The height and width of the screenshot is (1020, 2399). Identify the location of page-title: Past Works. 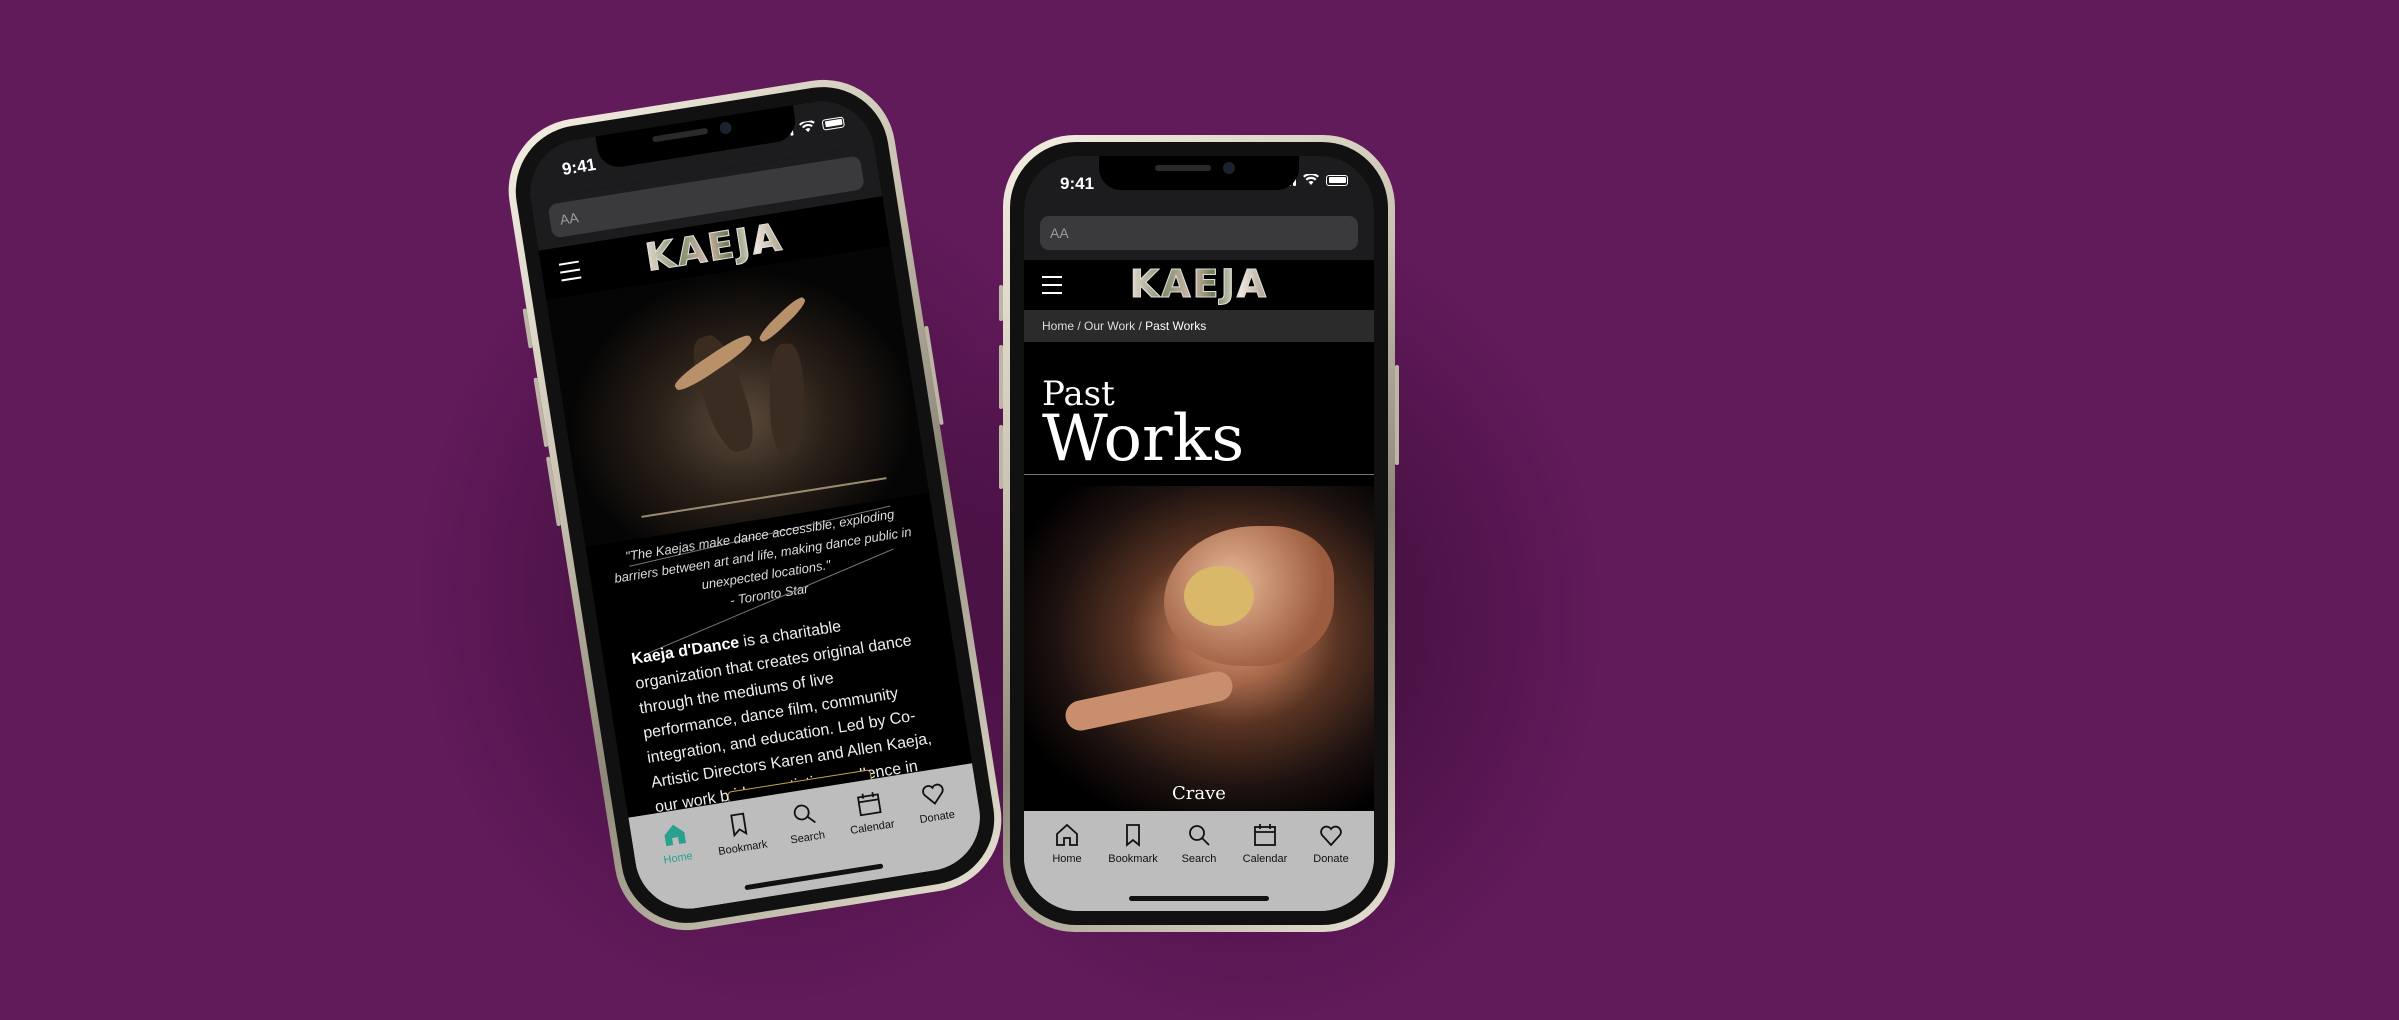
(1143, 425).